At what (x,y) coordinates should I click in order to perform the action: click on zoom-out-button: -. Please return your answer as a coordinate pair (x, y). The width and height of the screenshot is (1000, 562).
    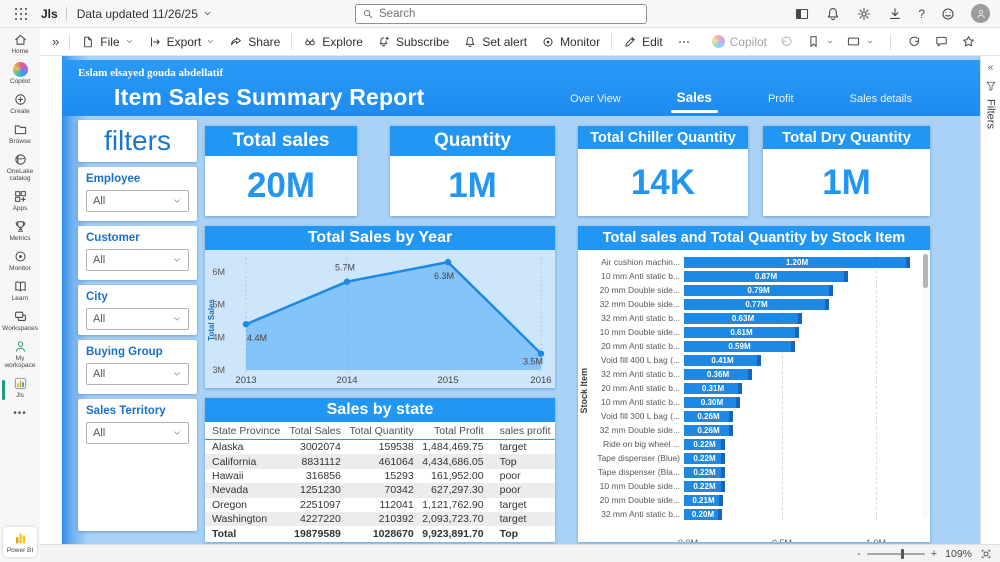
    Looking at the image, I should click on (859, 554).